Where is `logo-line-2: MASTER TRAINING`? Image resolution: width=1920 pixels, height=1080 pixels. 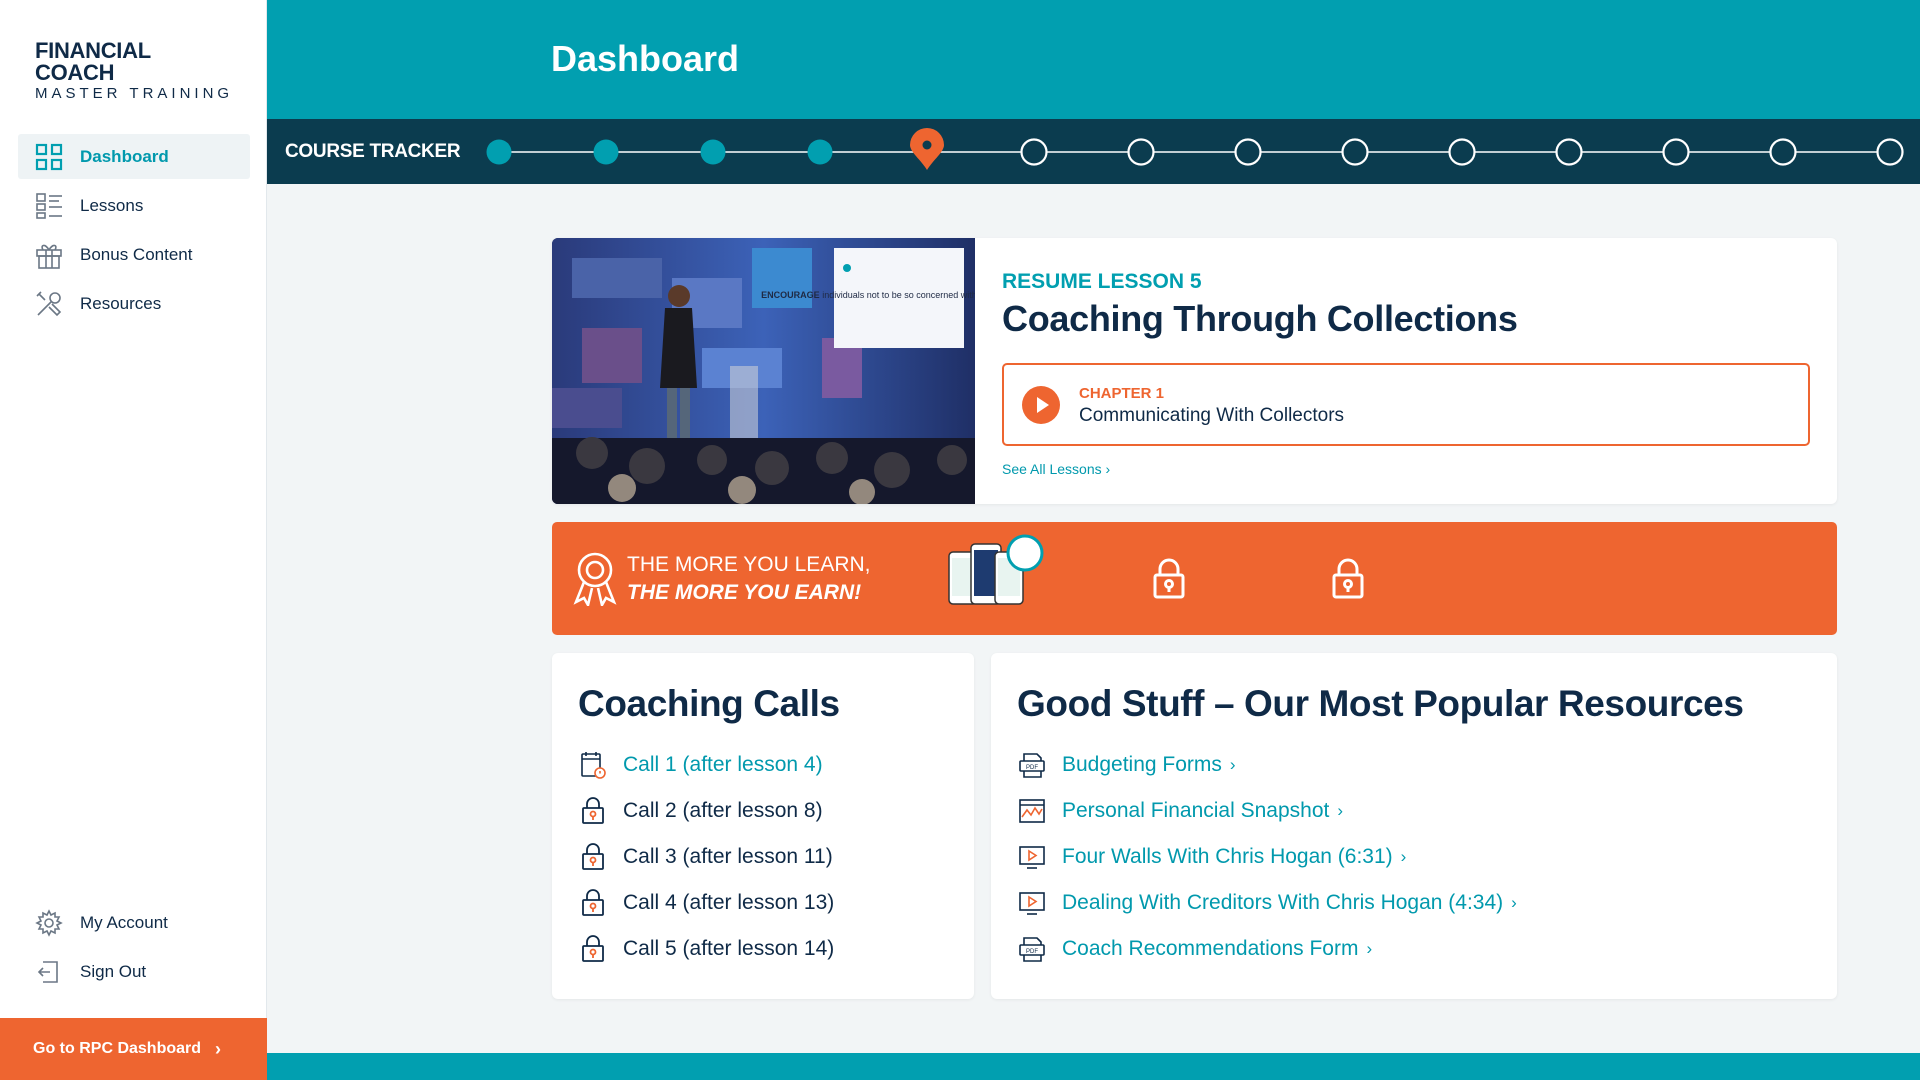
logo-line-2: MASTER TRAINING is located at coordinates (134, 93).